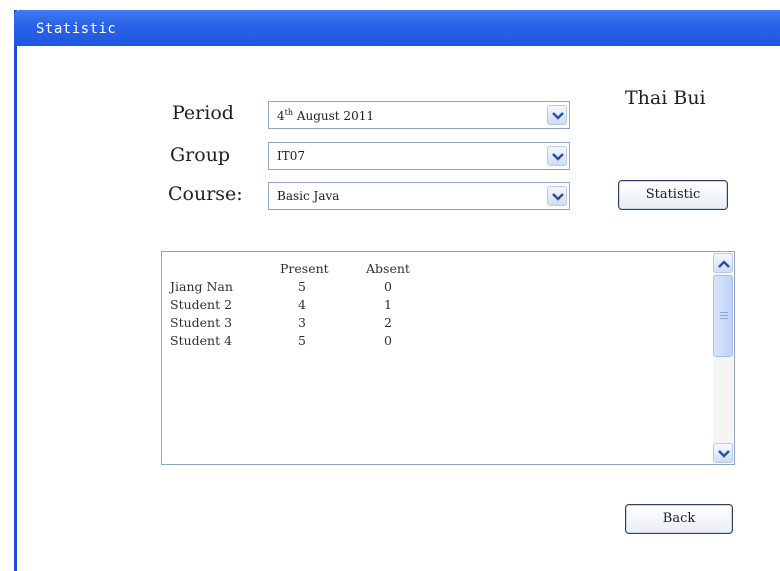 The height and width of the screenshot is (571, 780). Describe the element at coordinates (302, 304) in the screenshot. I see `row-present: 4` at that location.